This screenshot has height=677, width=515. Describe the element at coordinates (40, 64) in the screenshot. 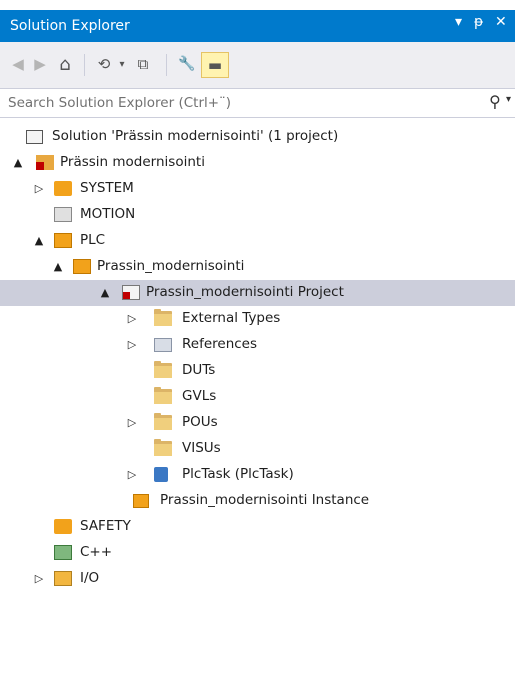

I see `forward-icon: ▶` at that location.